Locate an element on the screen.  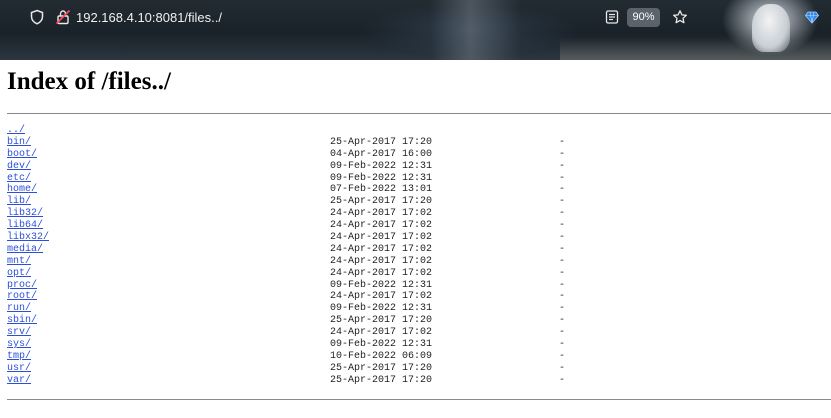
entry-link: boot/ is located at coordinates (22, 155).